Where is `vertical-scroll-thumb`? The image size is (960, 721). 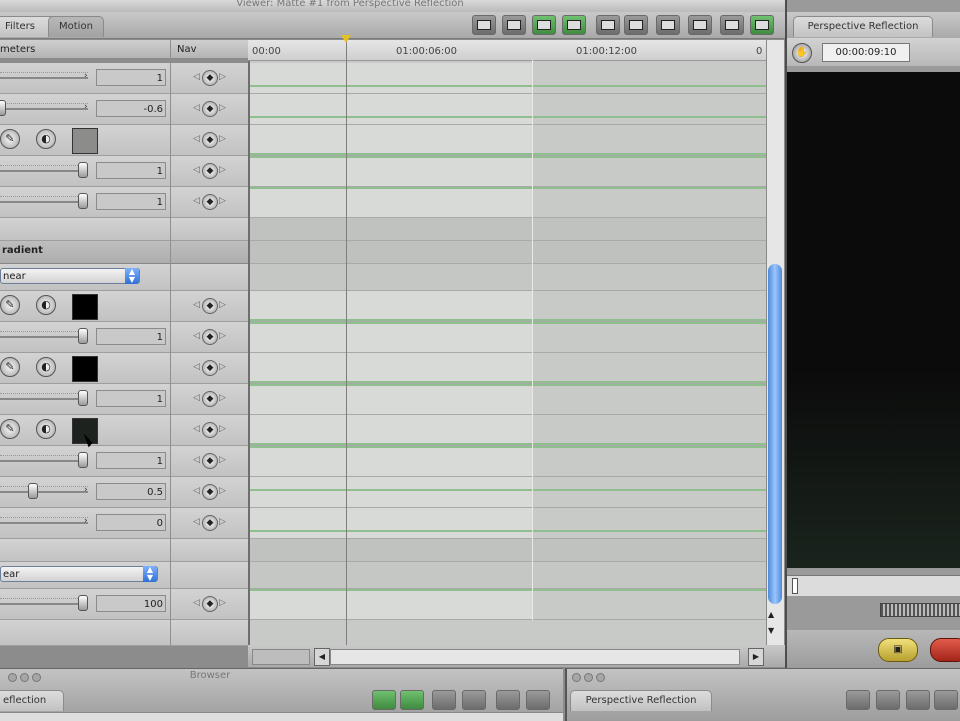 vertical-scroll-thumb is located at coordinates (775, 434).